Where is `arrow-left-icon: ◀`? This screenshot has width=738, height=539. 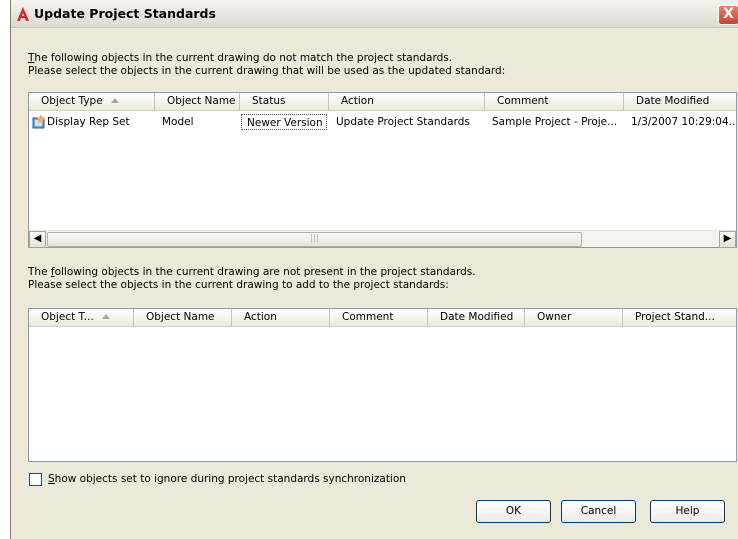
arrow-left-icon: ◀ is located at coordinates (37, 238).